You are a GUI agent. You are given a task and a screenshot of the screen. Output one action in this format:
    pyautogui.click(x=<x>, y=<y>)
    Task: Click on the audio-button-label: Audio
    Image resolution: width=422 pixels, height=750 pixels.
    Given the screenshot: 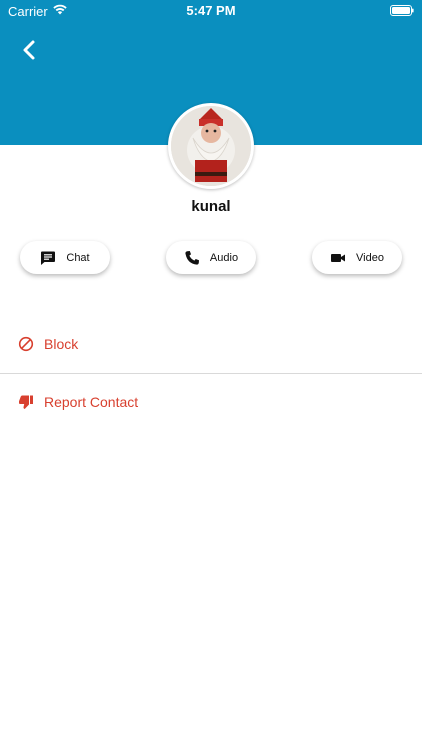 What is the action you would take?
    pyautogui.click(x=224, y=257)
    